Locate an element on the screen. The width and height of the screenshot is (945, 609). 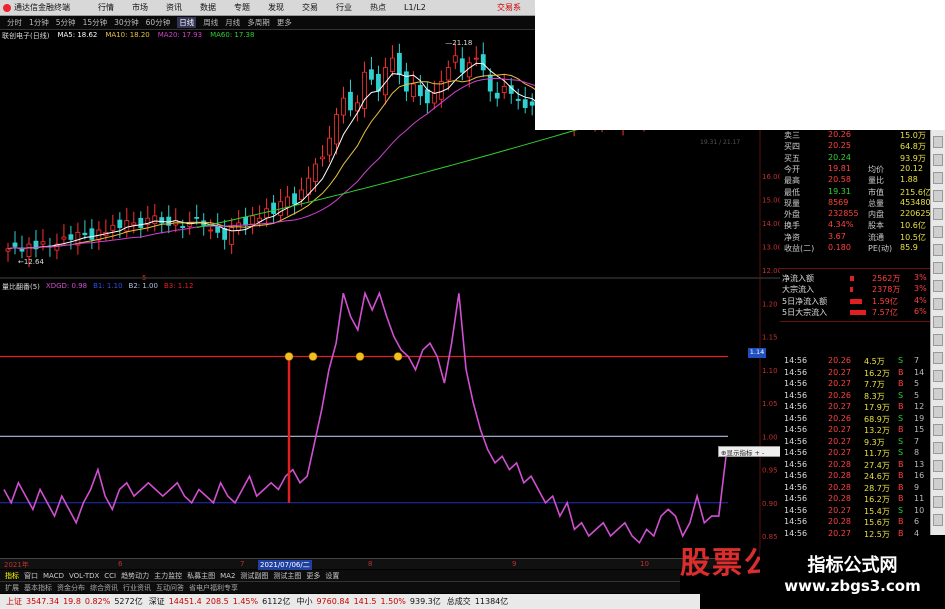
extension-tab: 综合资讯 is located at coordinates (104, 588).